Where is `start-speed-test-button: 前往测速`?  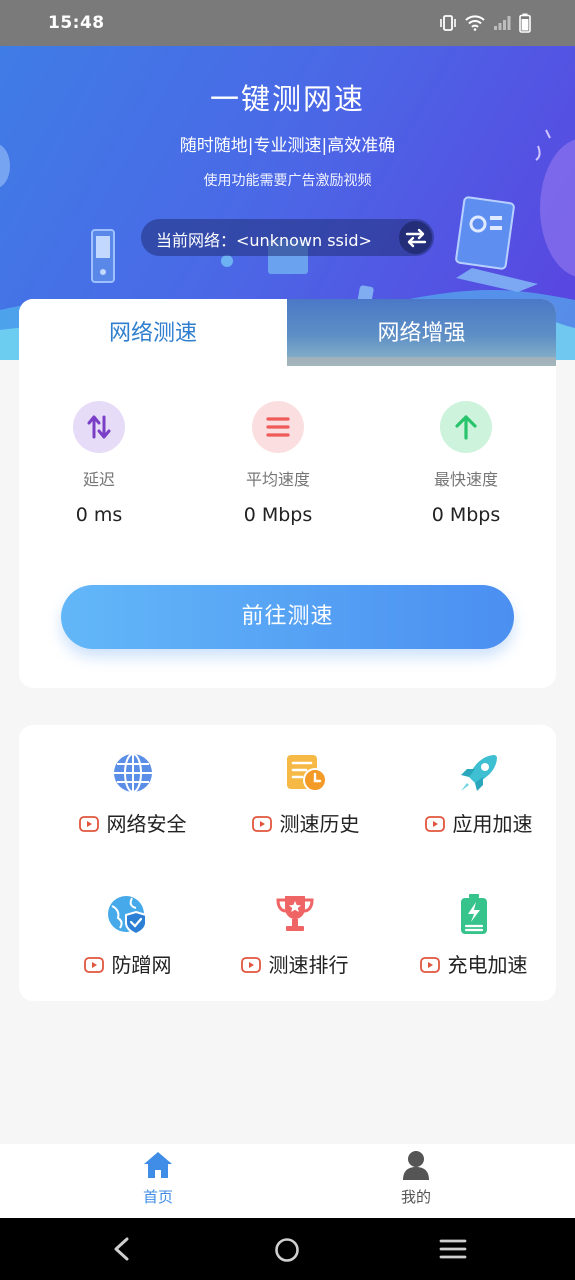 start-speed-test-button: 前往测速 is located at coordinates (287, 617).